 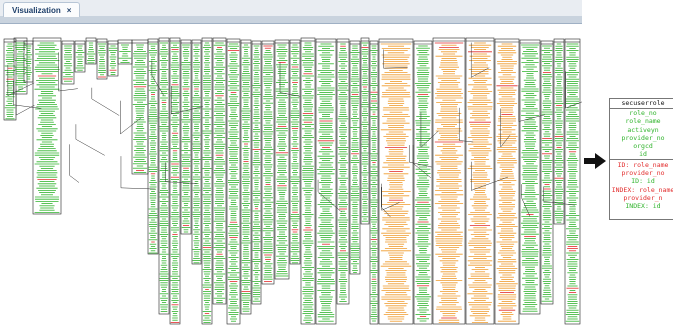 What do you see at coordinates (643, 164) in the screenshot?
I see `index-id-role-name: ID: role_name` at bounding box center [643, 164].